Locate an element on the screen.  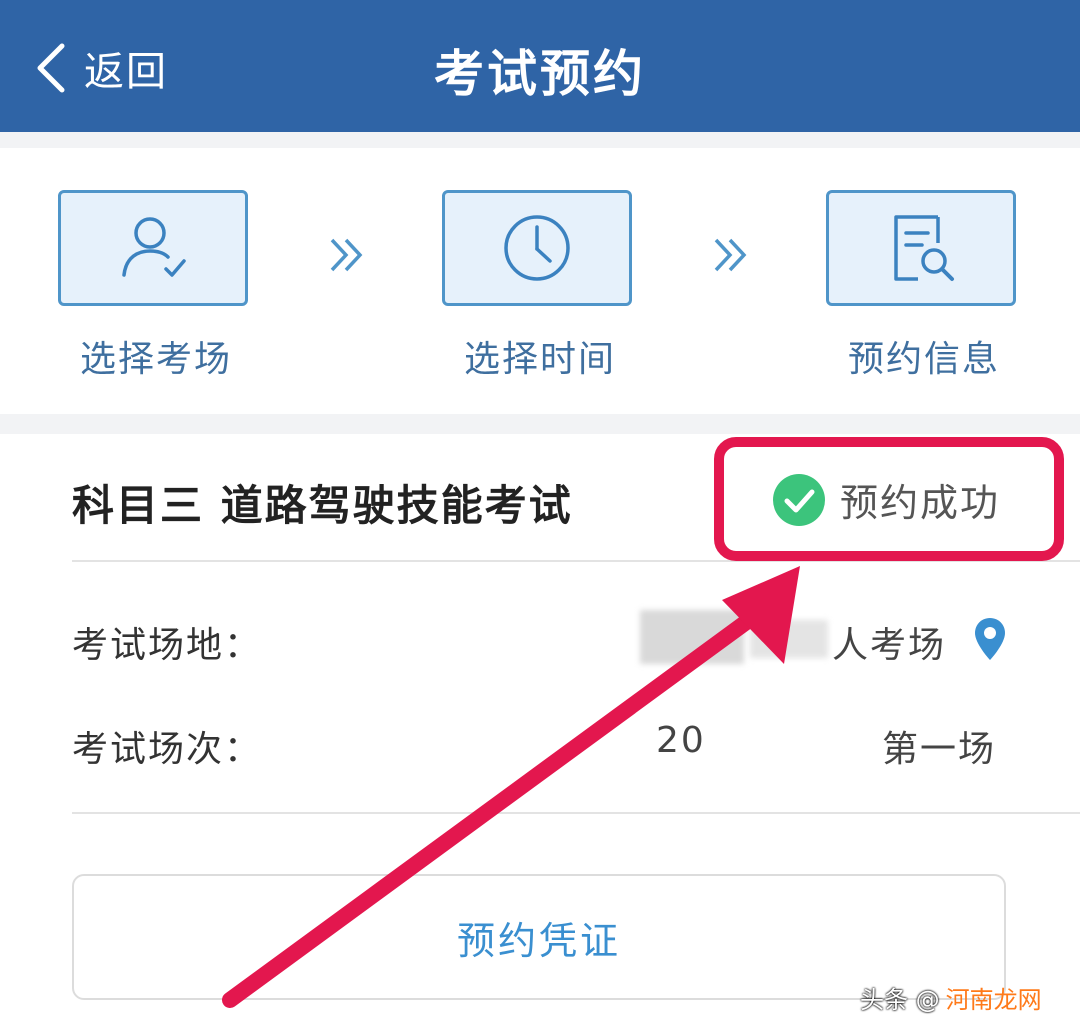
step-label: 预约信息 is located at coordinates (923, 359).